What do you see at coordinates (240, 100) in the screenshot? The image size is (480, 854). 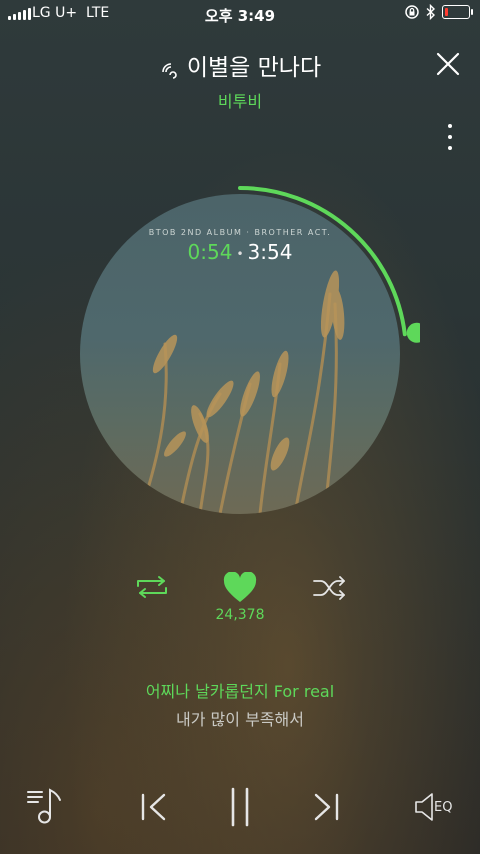 I see `artist-name: 비투비` at bounding box center [240, 100].